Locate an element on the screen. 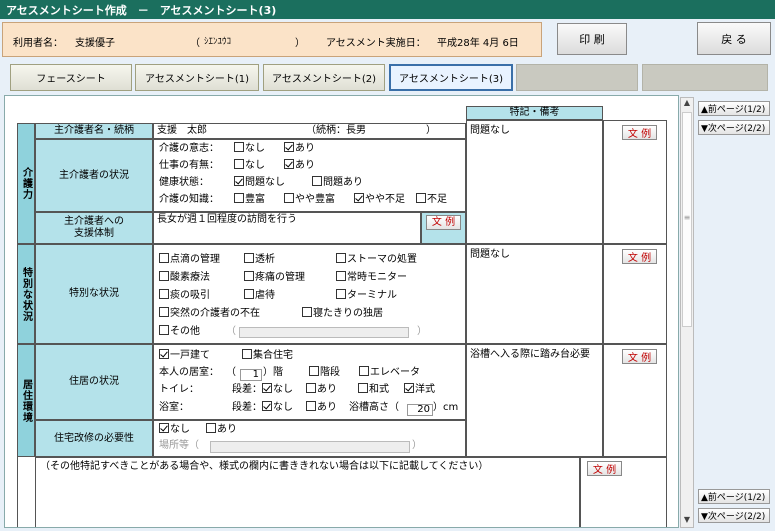  support-label-line1: 主介護者への is located at coordinates (94, 221).